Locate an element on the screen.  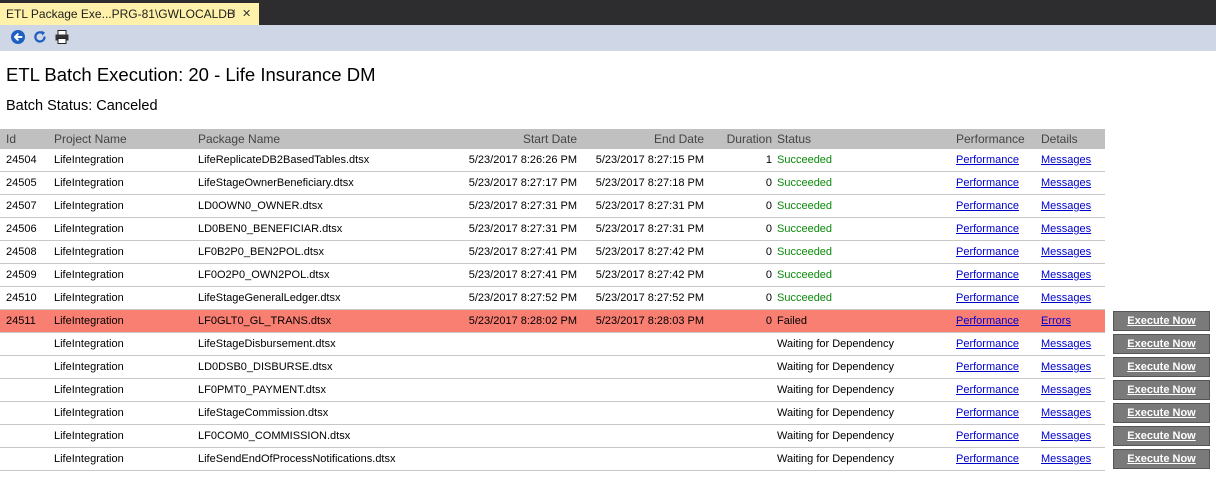
cell-id: 24507 is located at coordinates (21, 206).